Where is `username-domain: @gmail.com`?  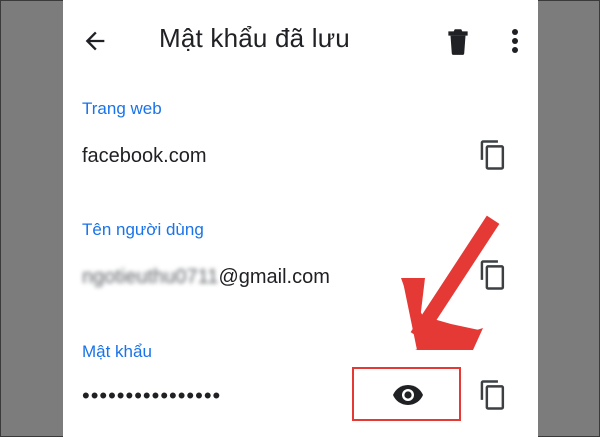
username-domain: @gmail.com is located at coordinates (274, 277).